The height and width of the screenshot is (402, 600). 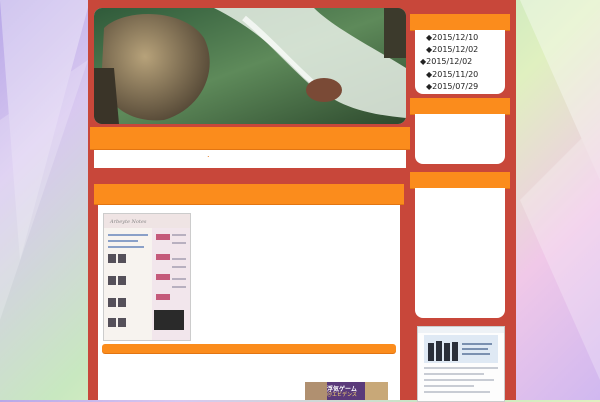 I want to click on sidebar-widget2-header, so click(x=460, y=106).